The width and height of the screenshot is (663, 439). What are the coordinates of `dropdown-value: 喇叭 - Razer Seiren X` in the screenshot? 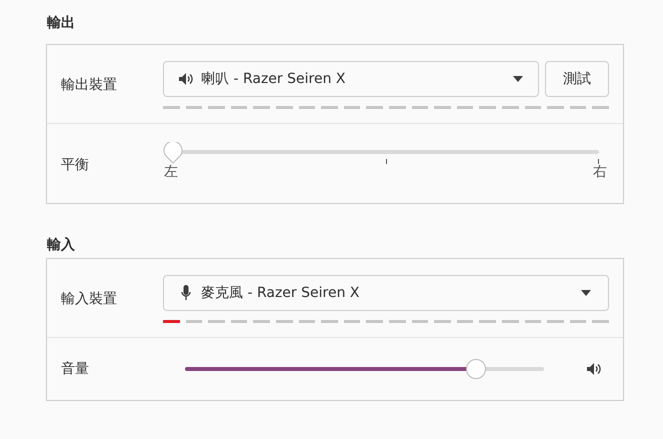 It's located at (273, 79).